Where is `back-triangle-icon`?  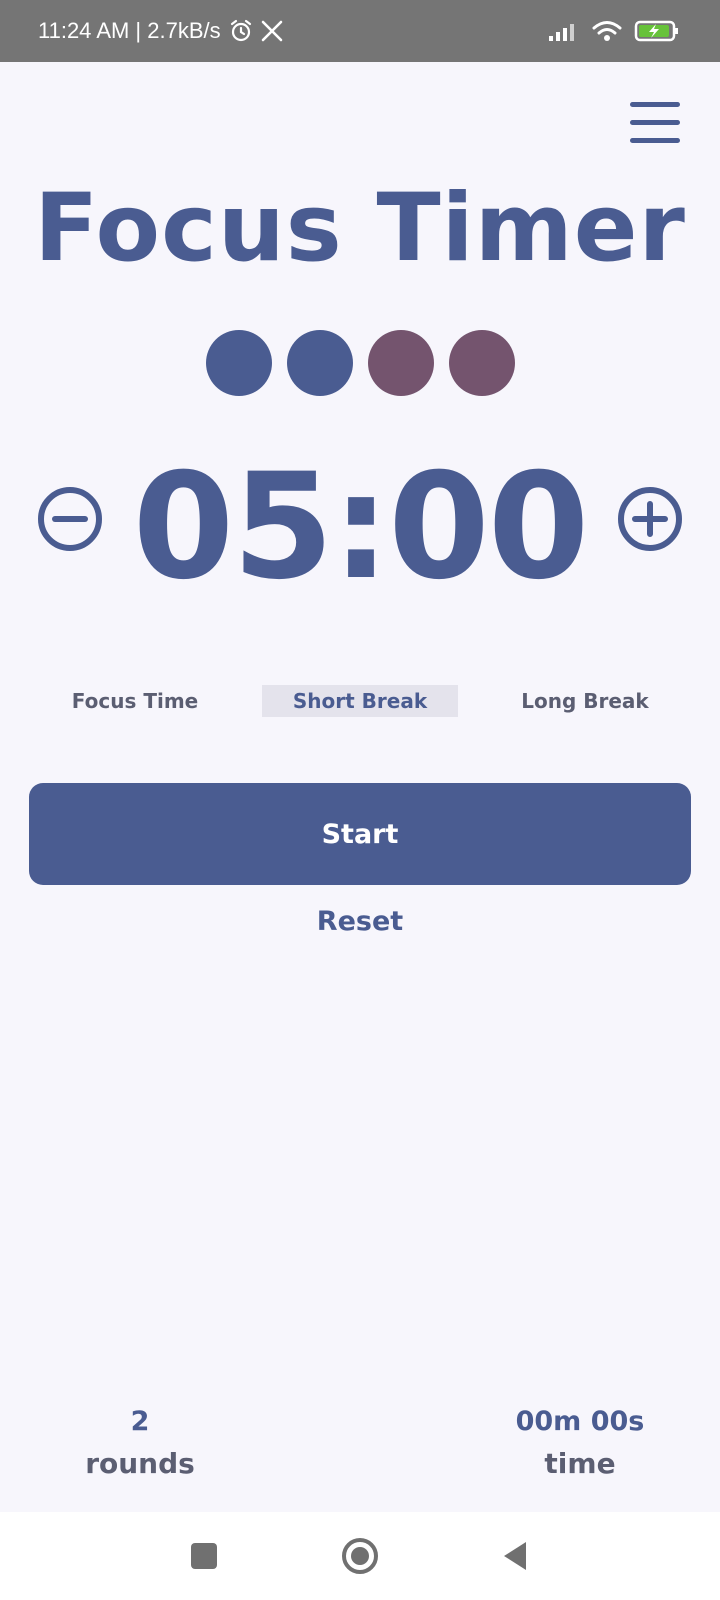
back-triangle-icon is located at coordinates (516, 1556).